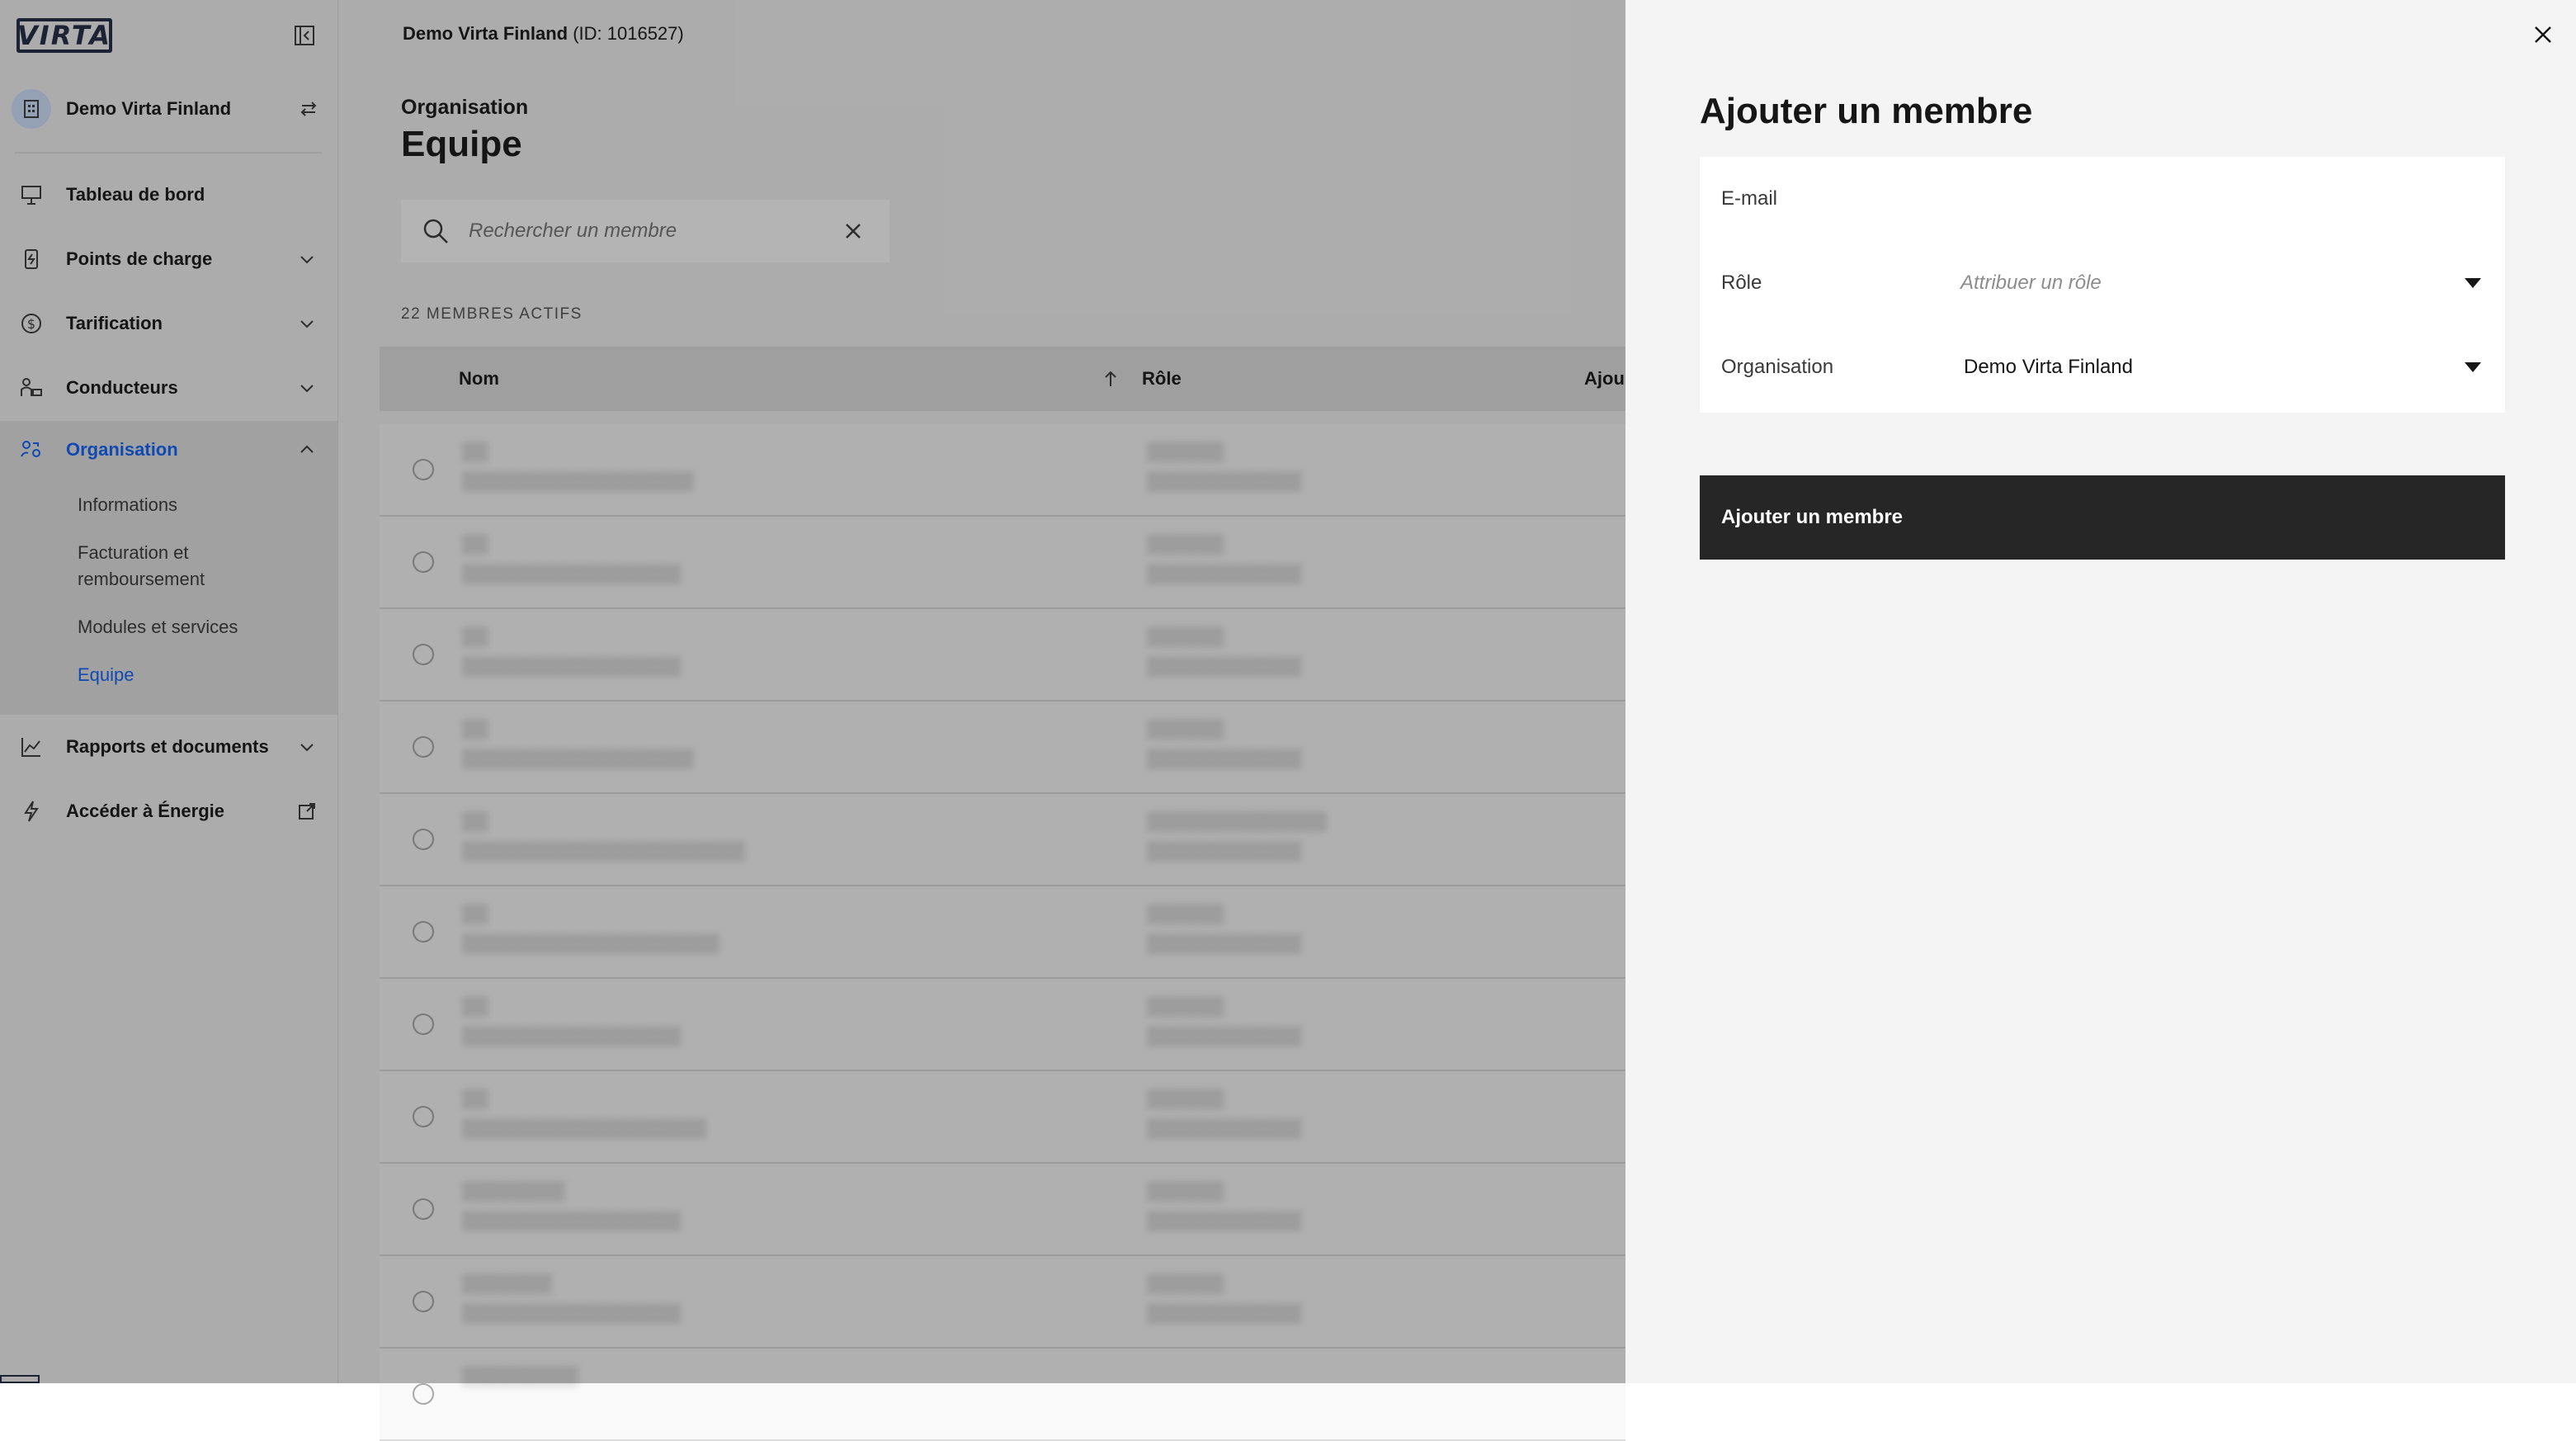  I want to click on email-field: E-mail, so click(2102, 199).